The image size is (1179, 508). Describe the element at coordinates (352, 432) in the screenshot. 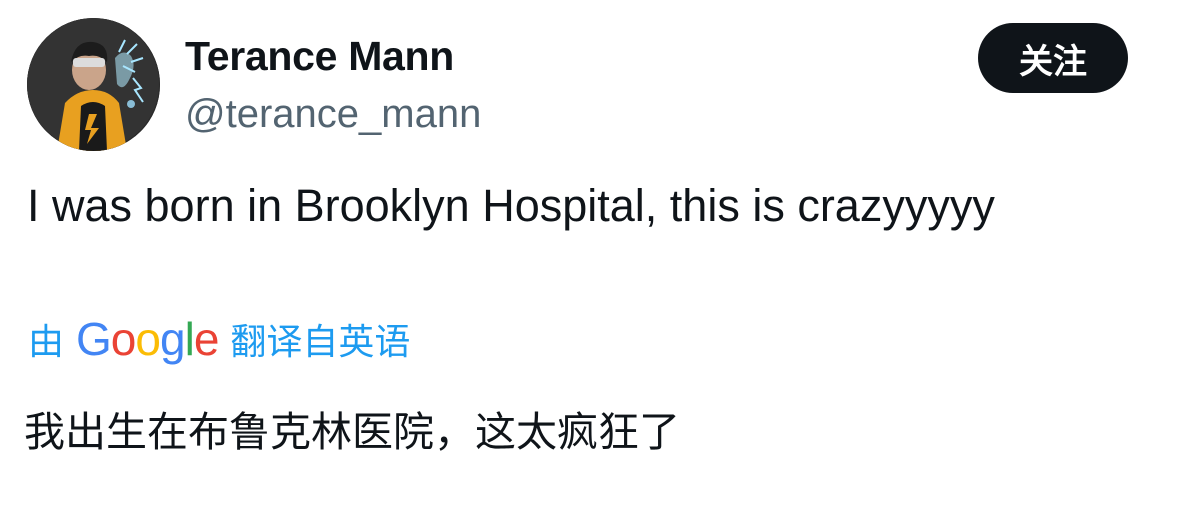

I see `translated-text: 我出生在布鲁克林医院，这太疯狂了` at that location.